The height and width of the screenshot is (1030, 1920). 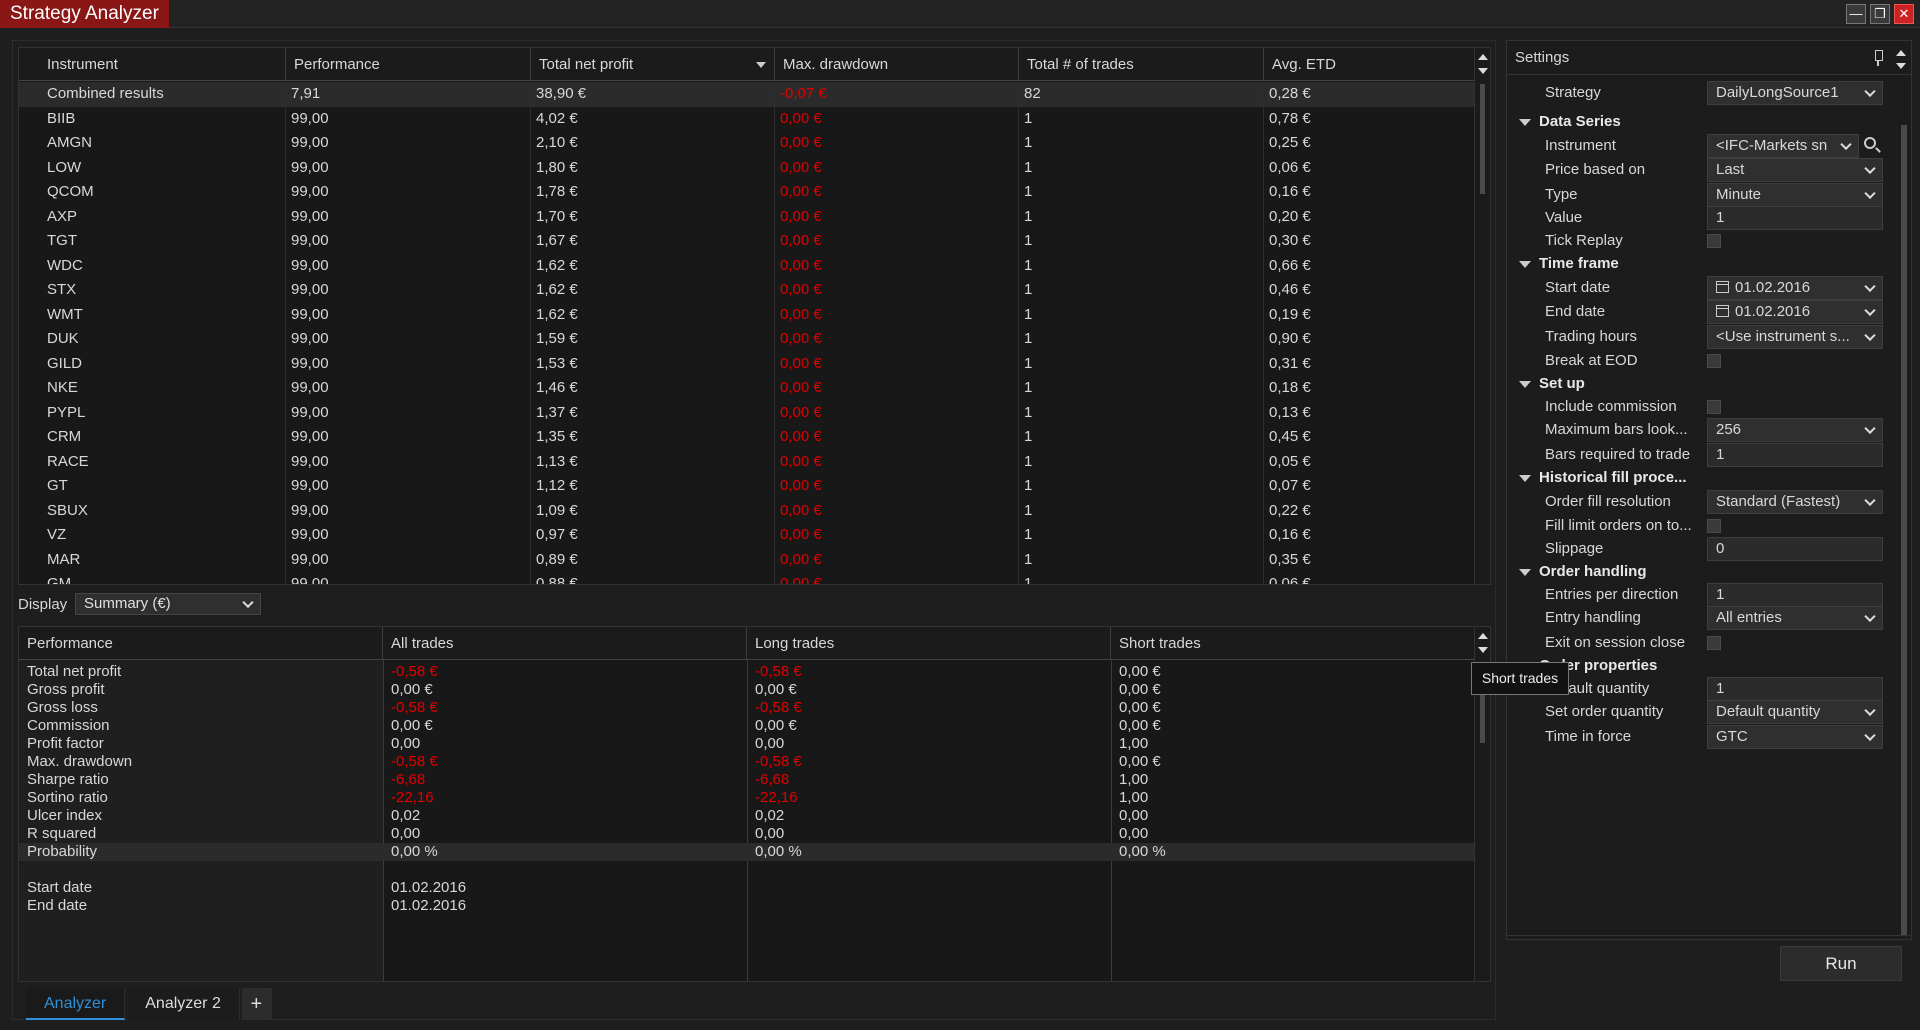 What do you see at coordinates (1880, 14) in the screenshot?
I see `restore-button: ❐` at bounding box center [1880, 14].